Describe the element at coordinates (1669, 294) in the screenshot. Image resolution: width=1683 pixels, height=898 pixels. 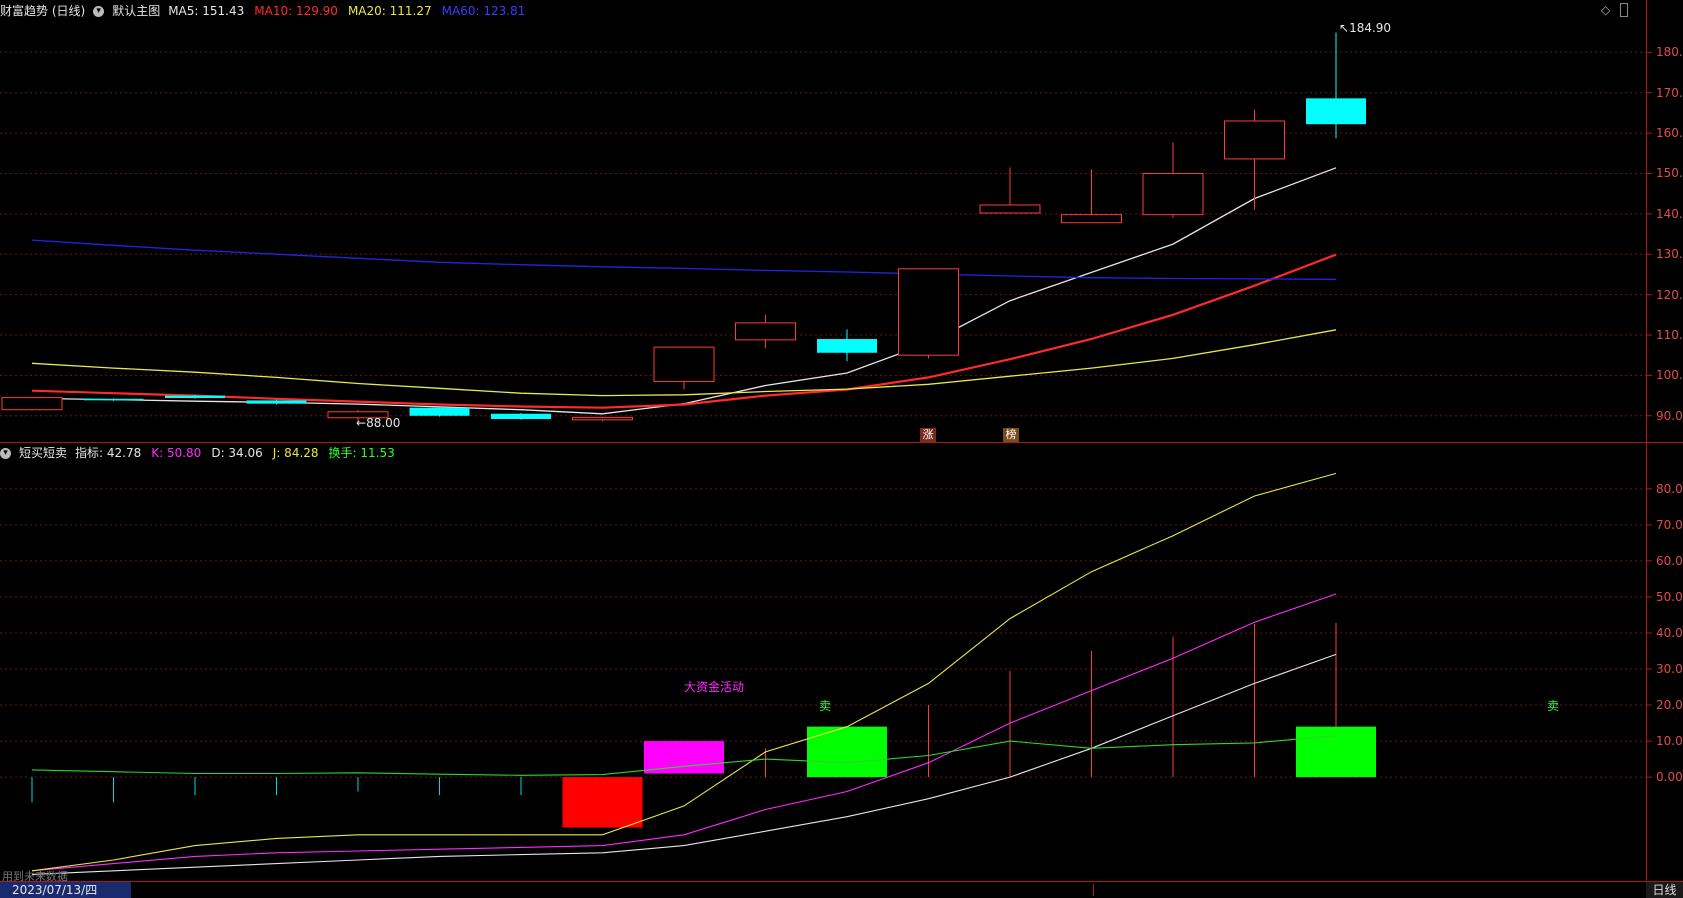
I see `y-tick-label: 120.00` at that location.